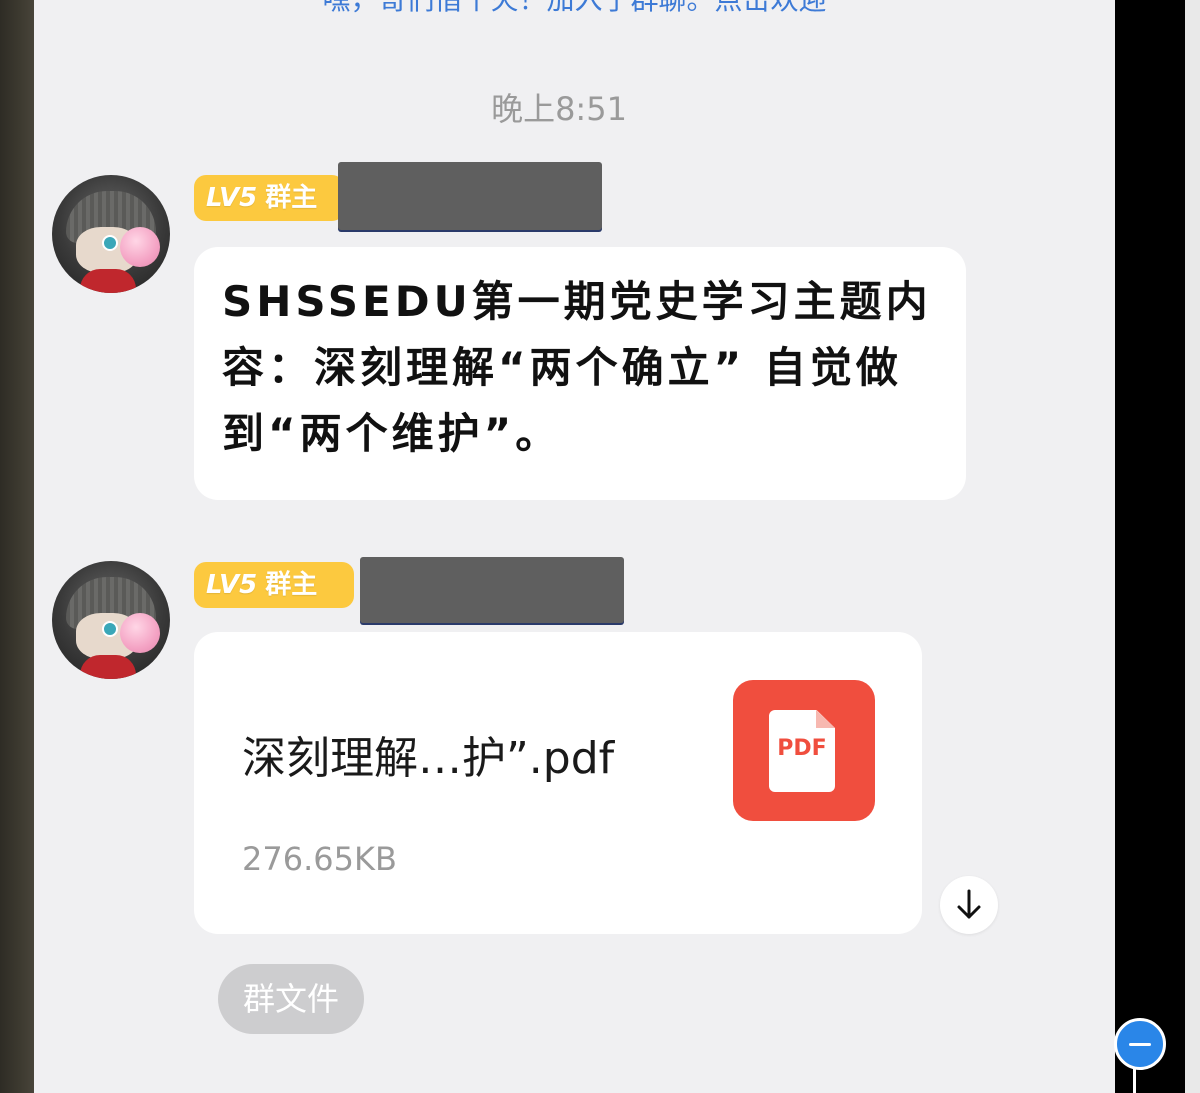 The height and width of the screenshot is (1093, 1200). I want to click on right-device-edge, so click(1157, 546).